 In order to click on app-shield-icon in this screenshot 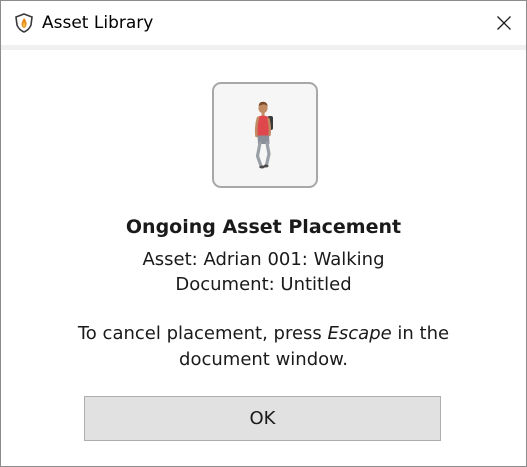, I will do `click(24, 23)`.